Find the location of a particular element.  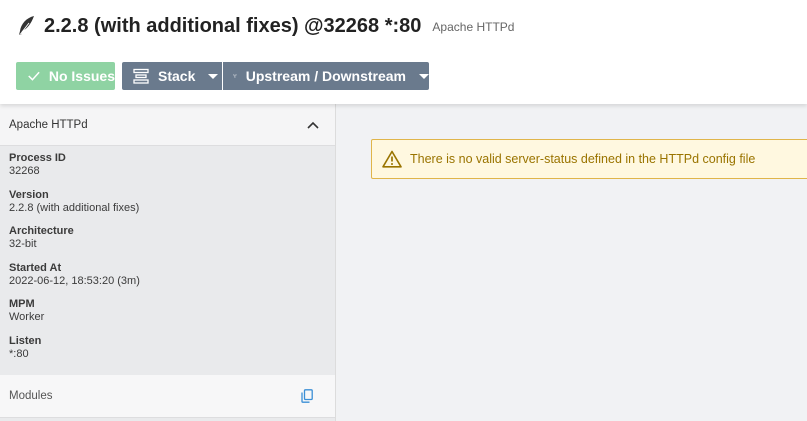

chevron-up-icon is located at coordinates (313, 125).